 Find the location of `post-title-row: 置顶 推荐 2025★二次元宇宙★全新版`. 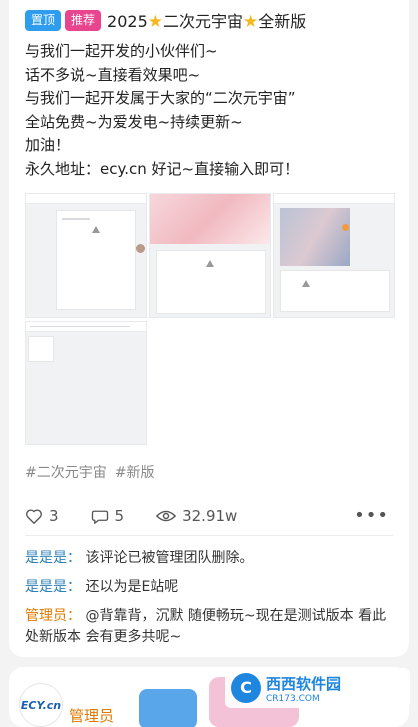

post-title-row: 置顶 推荐 2025★二次元宇宙★全新版 is located at coordinates (165, 20).